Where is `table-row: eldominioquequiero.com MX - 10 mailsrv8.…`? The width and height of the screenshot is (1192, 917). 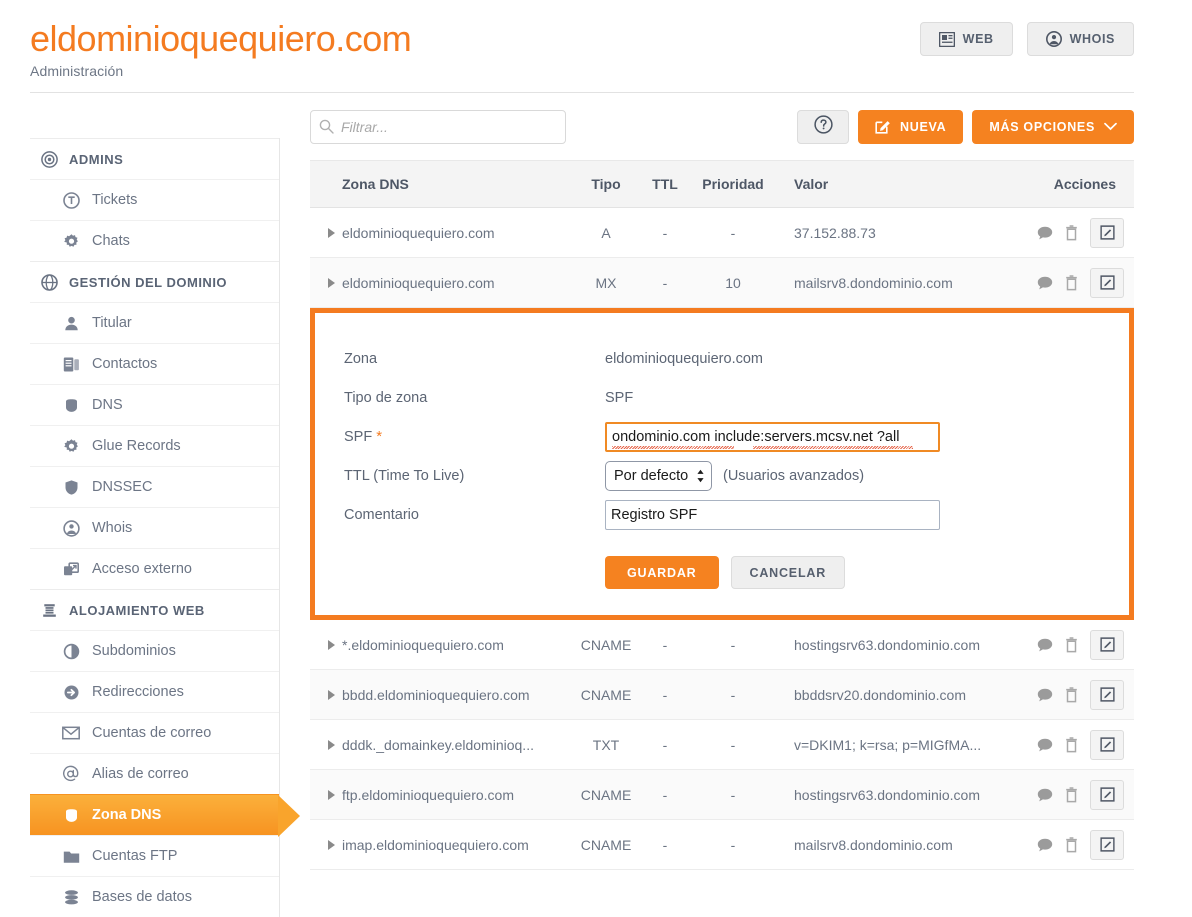
table-row: eldominioquequiero.com MX - 10 mailsrv8.… is located at coordinates (722, 283).